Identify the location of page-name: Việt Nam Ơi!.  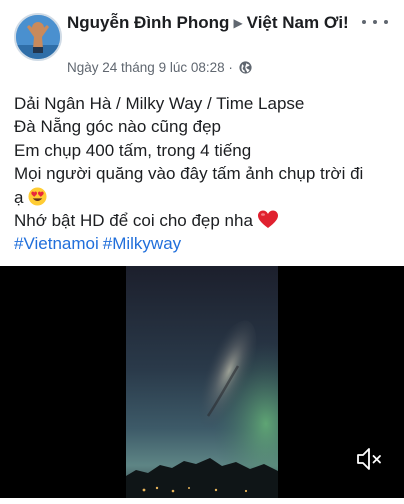
(298, 22).